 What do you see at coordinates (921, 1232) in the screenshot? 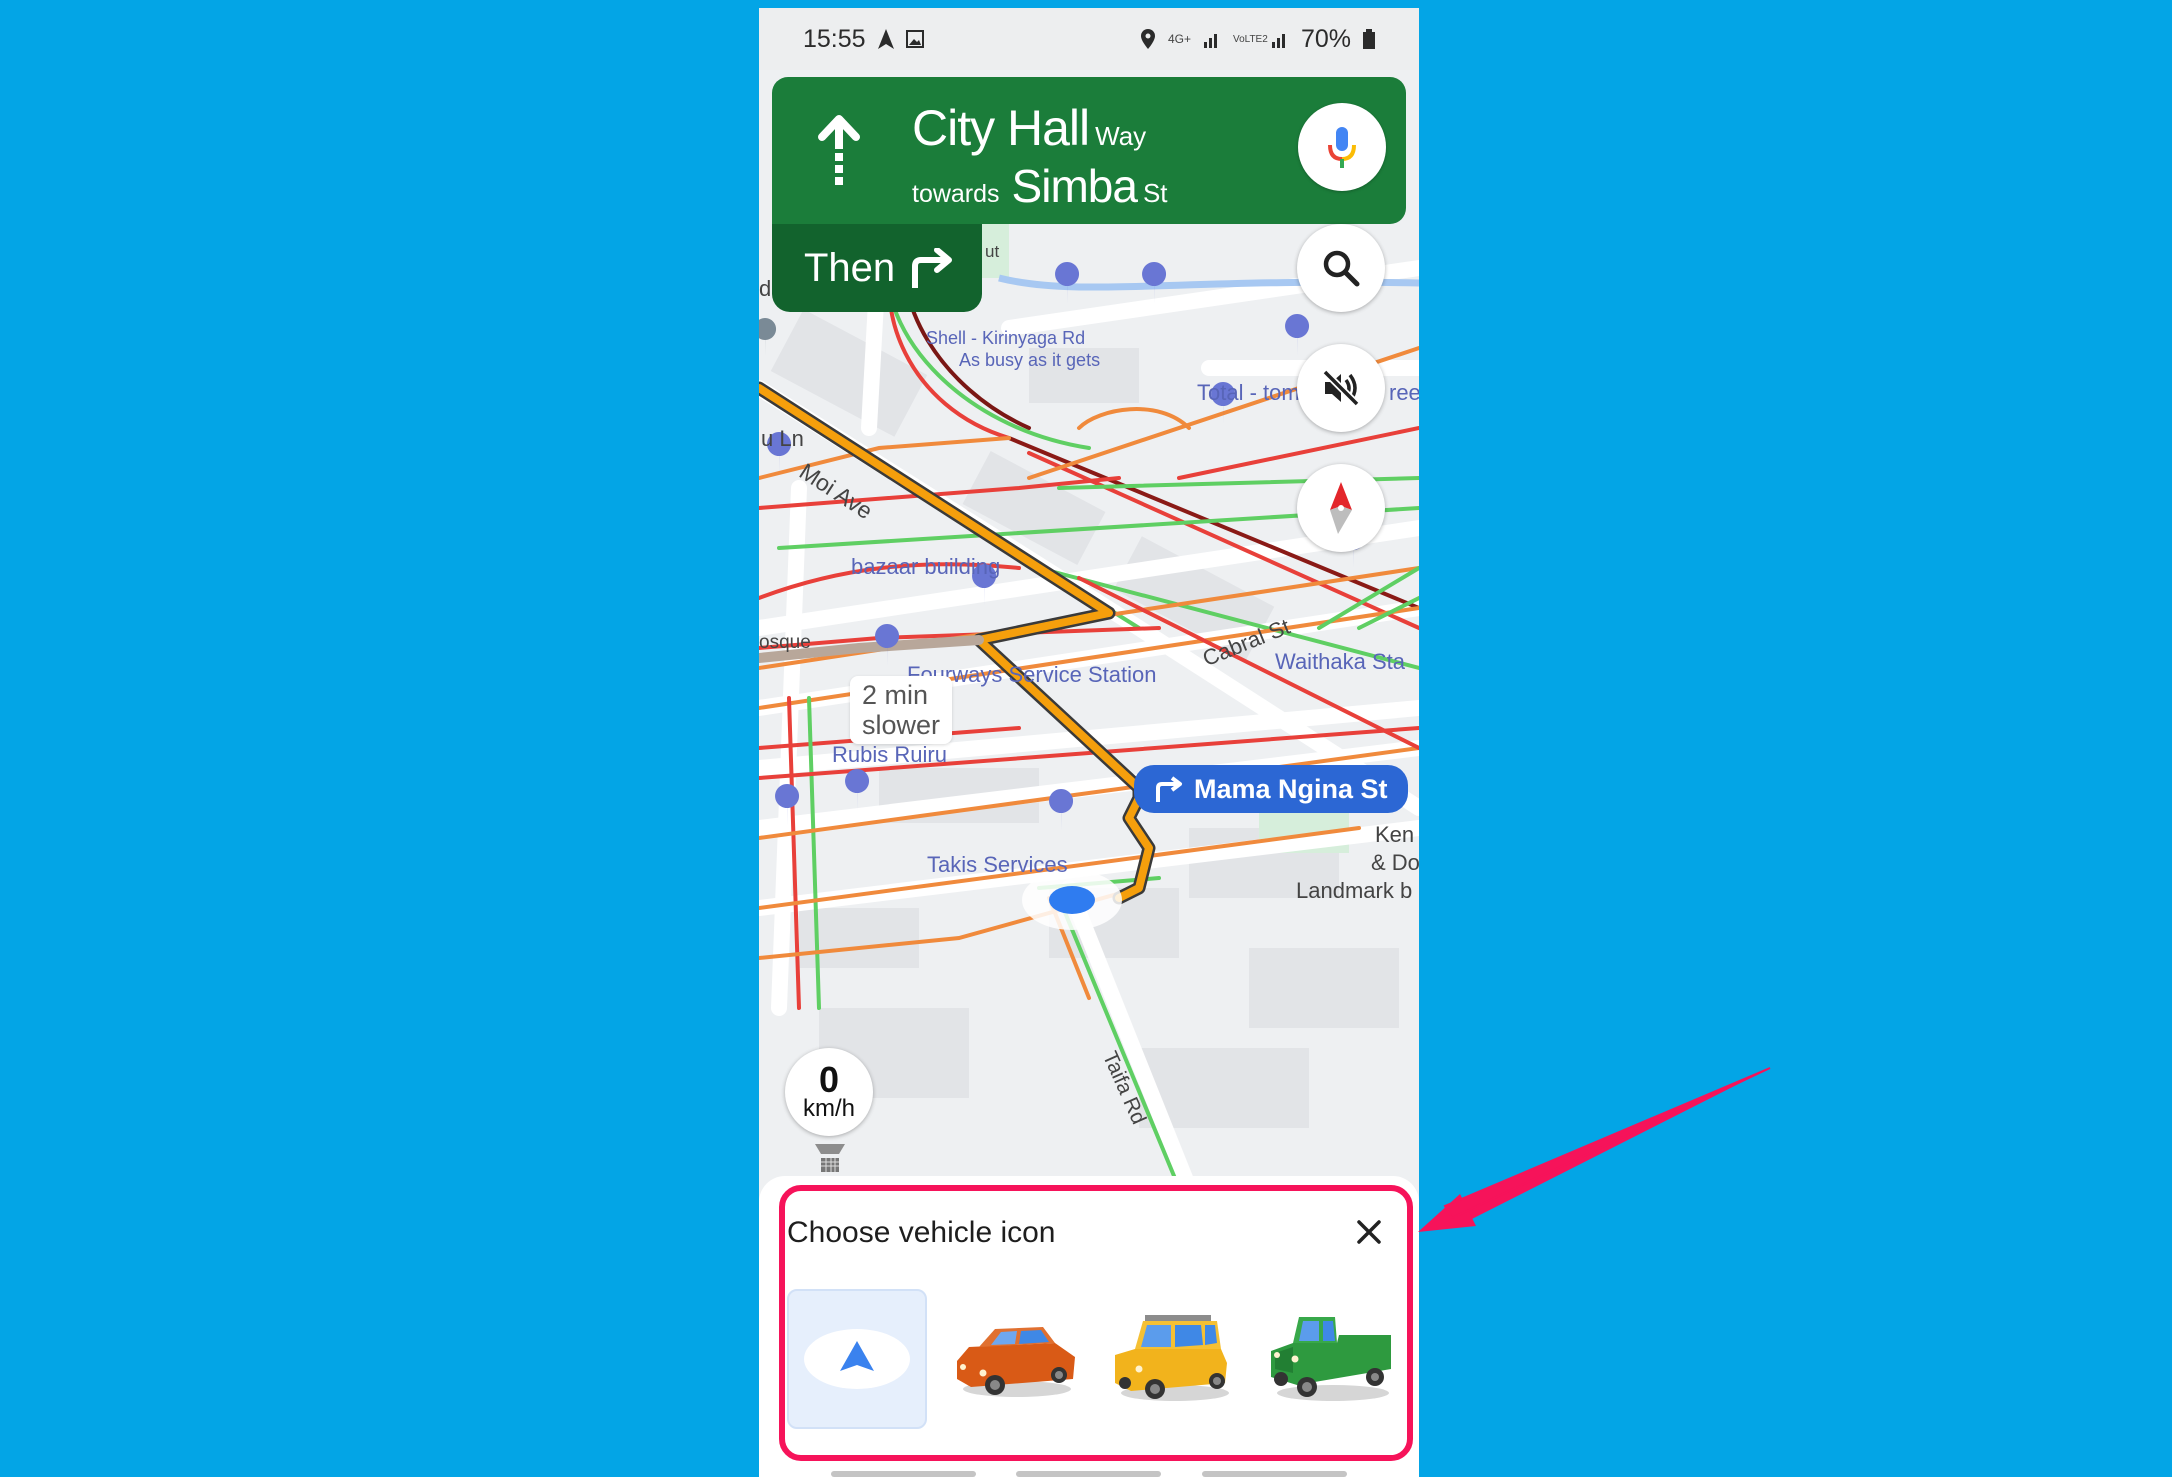
I see `sheet-title: Choose vehicle icon` at bounding box center [921, 1232].